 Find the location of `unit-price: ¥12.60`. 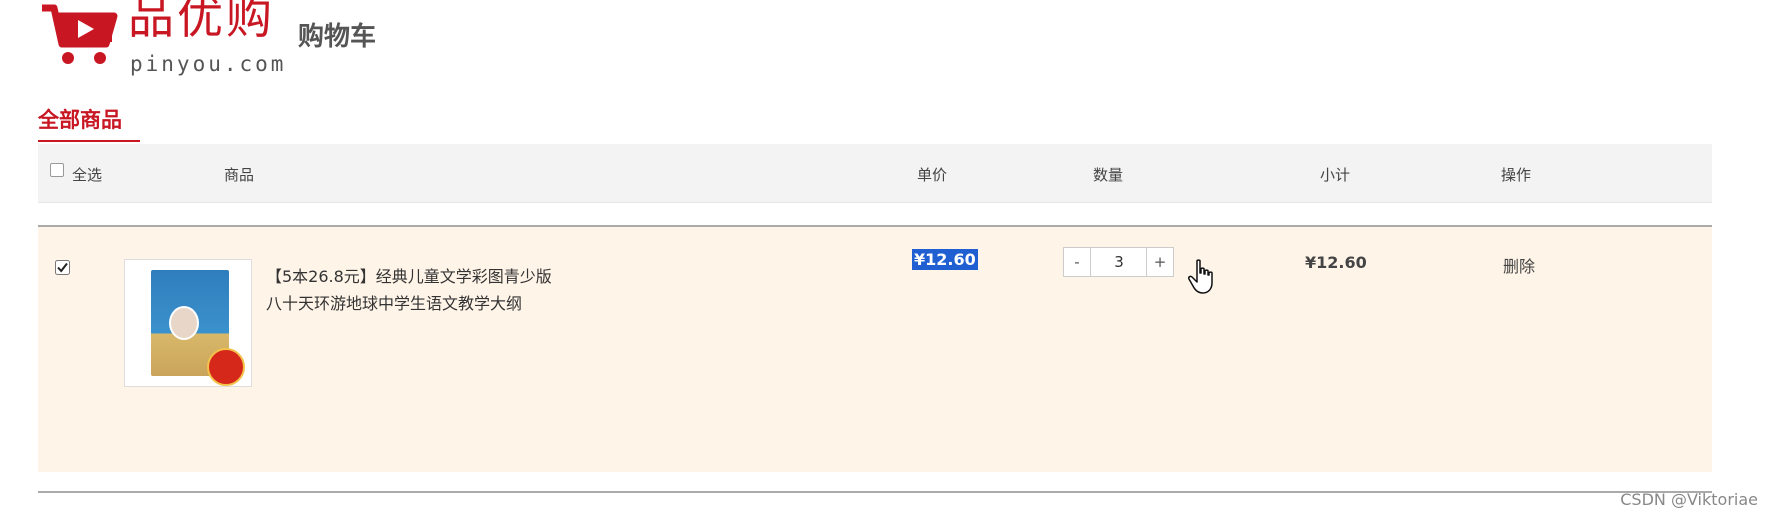

unit-price: ¥12.60 is located at coordinates (945, 259).